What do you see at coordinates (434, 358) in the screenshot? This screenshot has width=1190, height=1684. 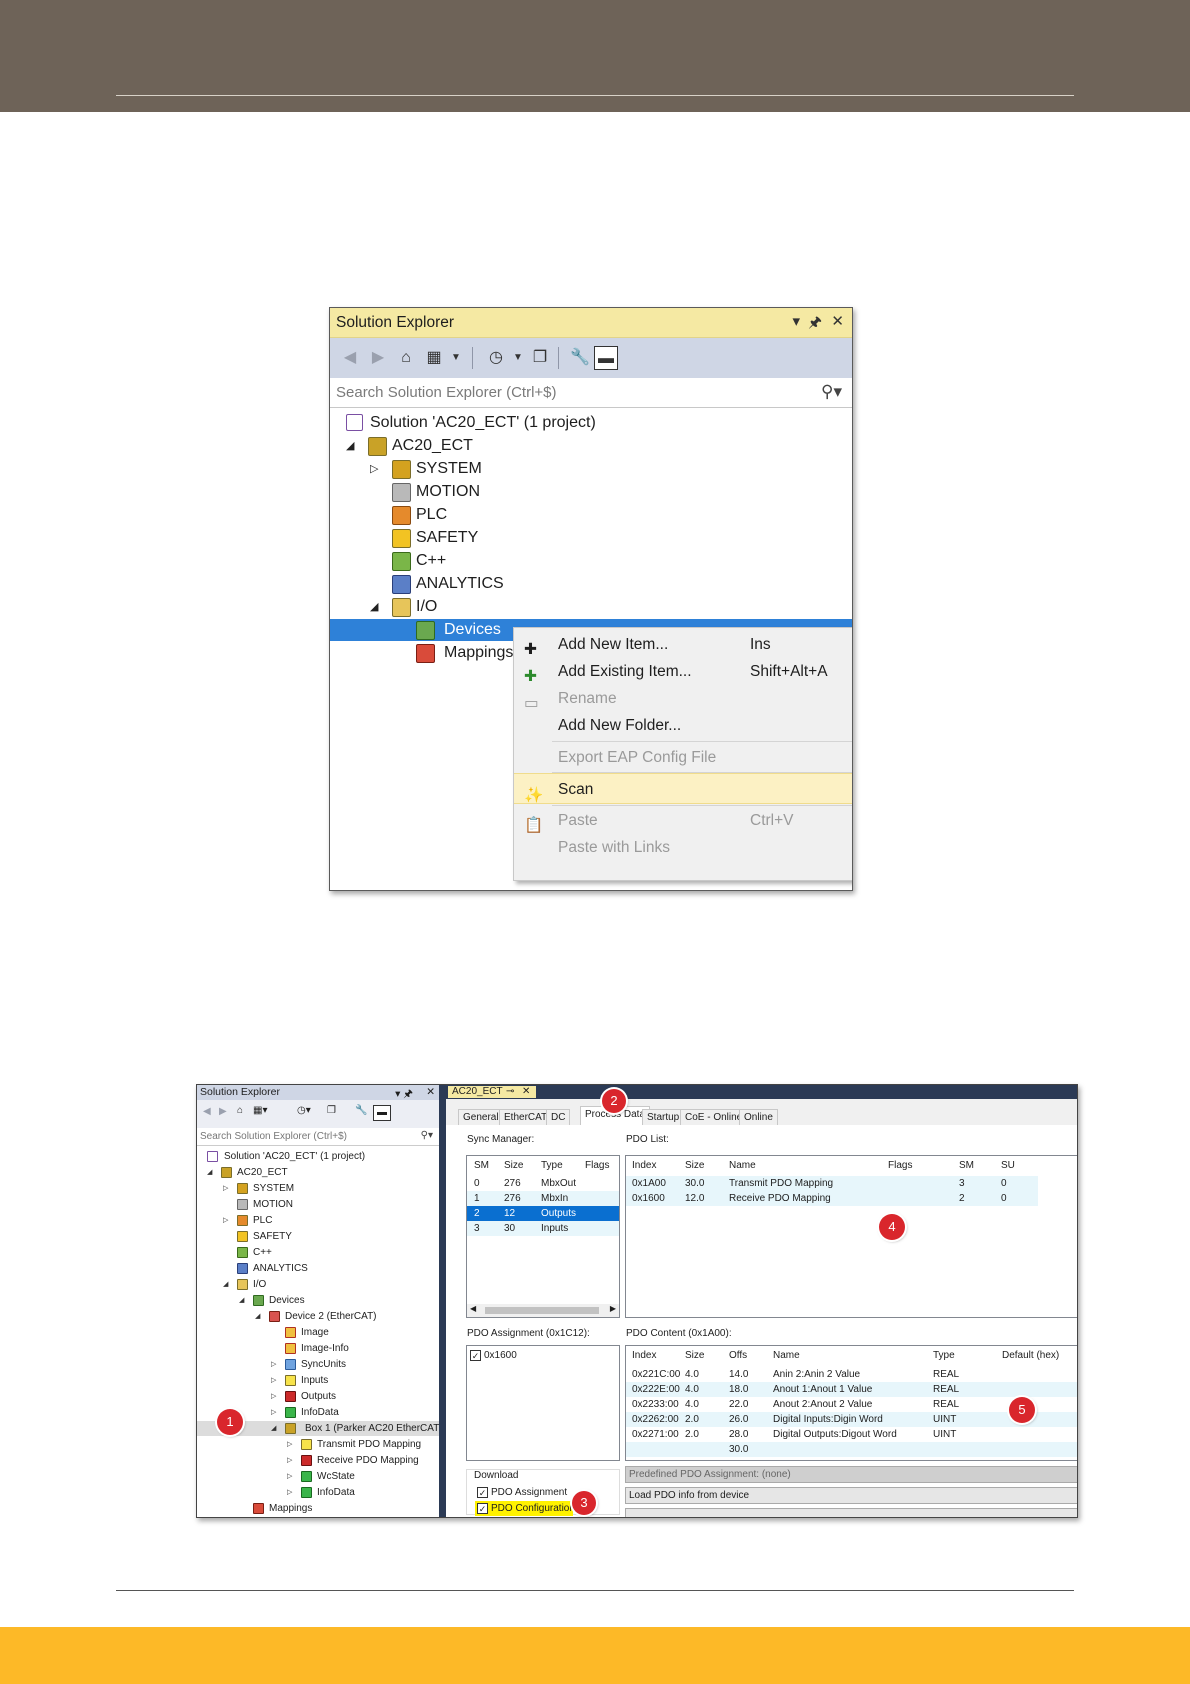 I see `switch-views-icon: ▦` at bounding box center [434, 358].